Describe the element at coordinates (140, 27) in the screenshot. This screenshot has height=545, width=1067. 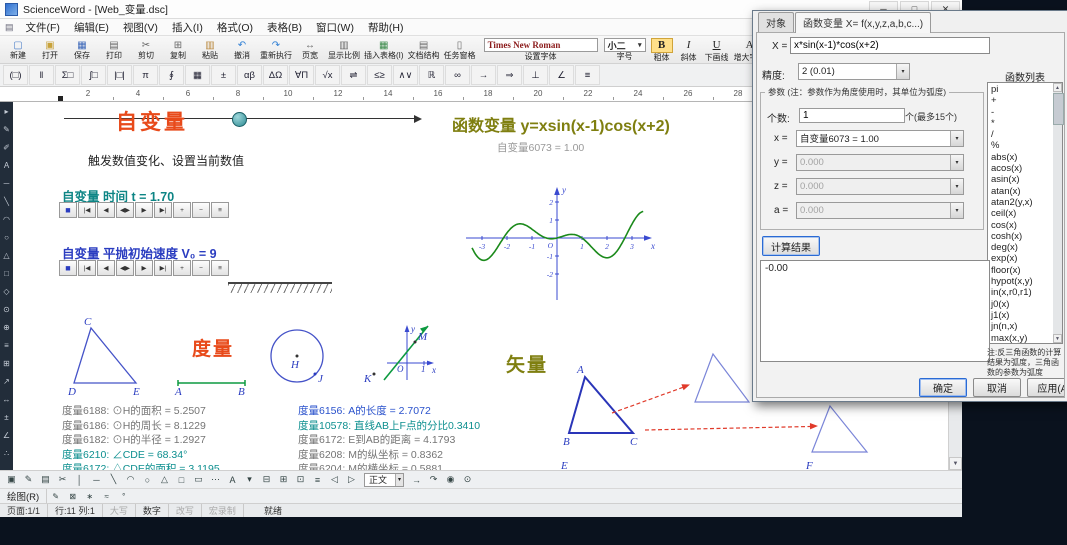
I see `menu-item: 视图(V)` at that location.